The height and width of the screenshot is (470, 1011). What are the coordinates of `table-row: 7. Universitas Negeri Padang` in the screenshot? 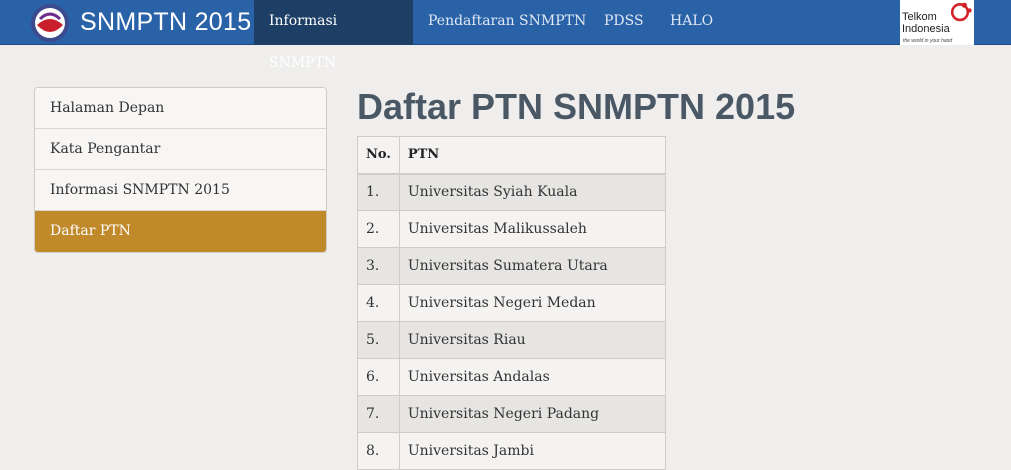 It's located at (512, 414).